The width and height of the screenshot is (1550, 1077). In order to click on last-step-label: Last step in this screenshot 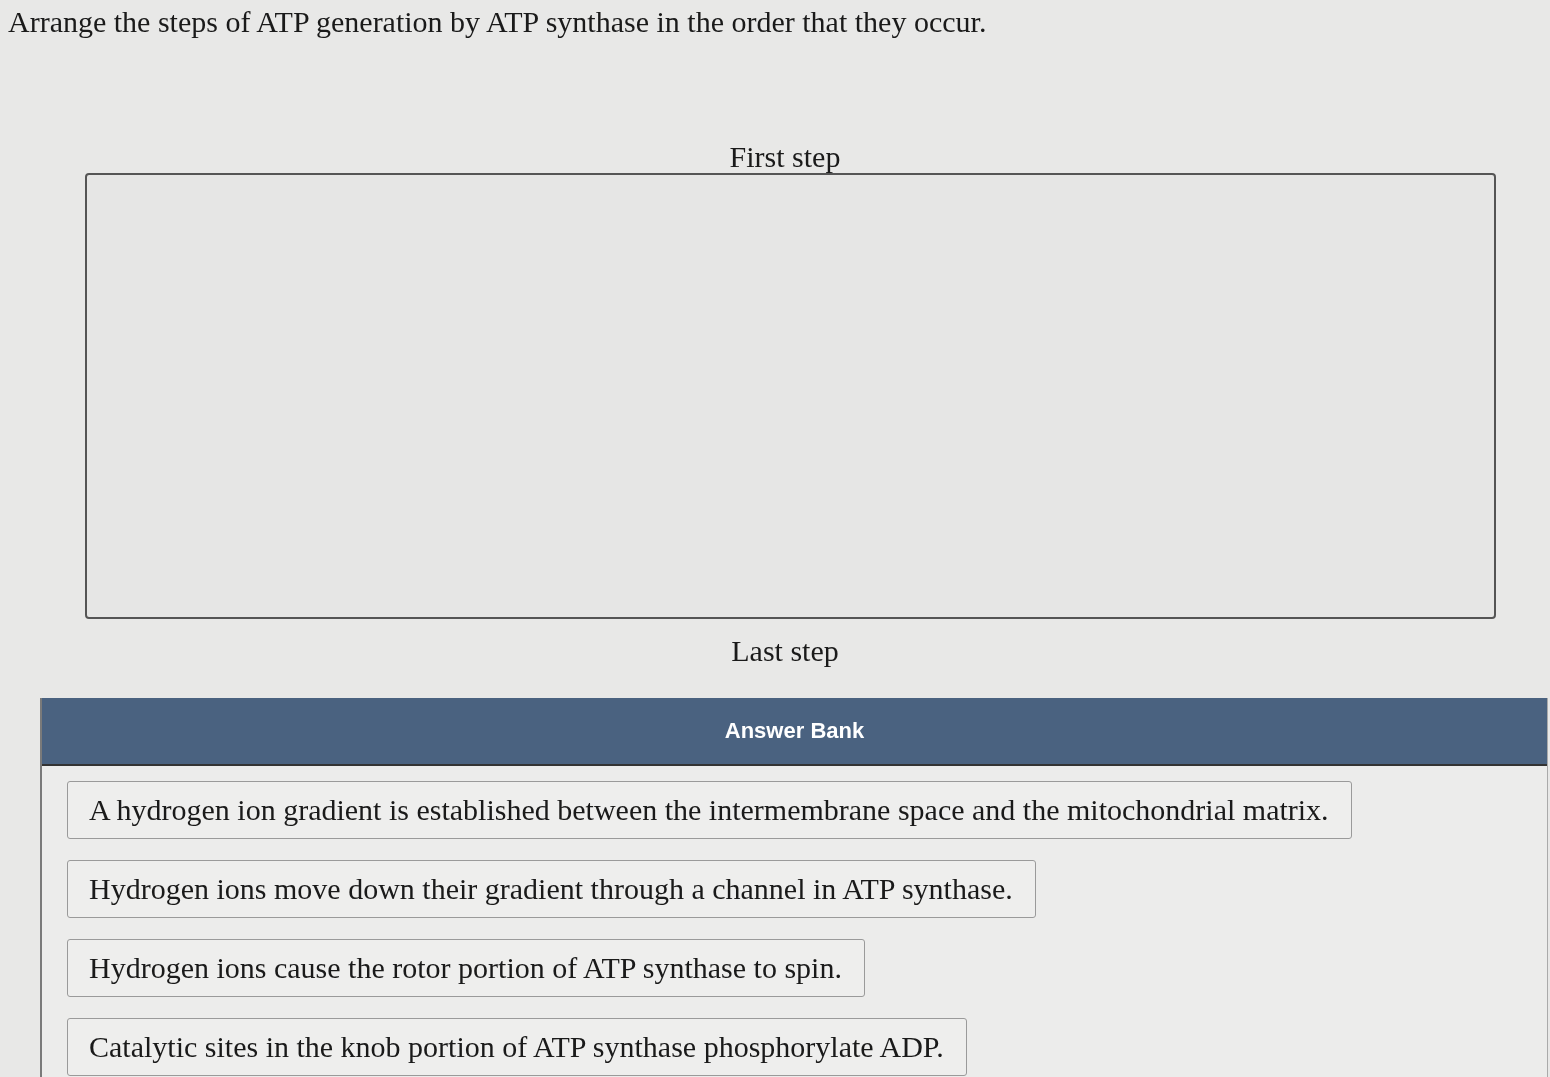, I will do `click(785, 651)`.